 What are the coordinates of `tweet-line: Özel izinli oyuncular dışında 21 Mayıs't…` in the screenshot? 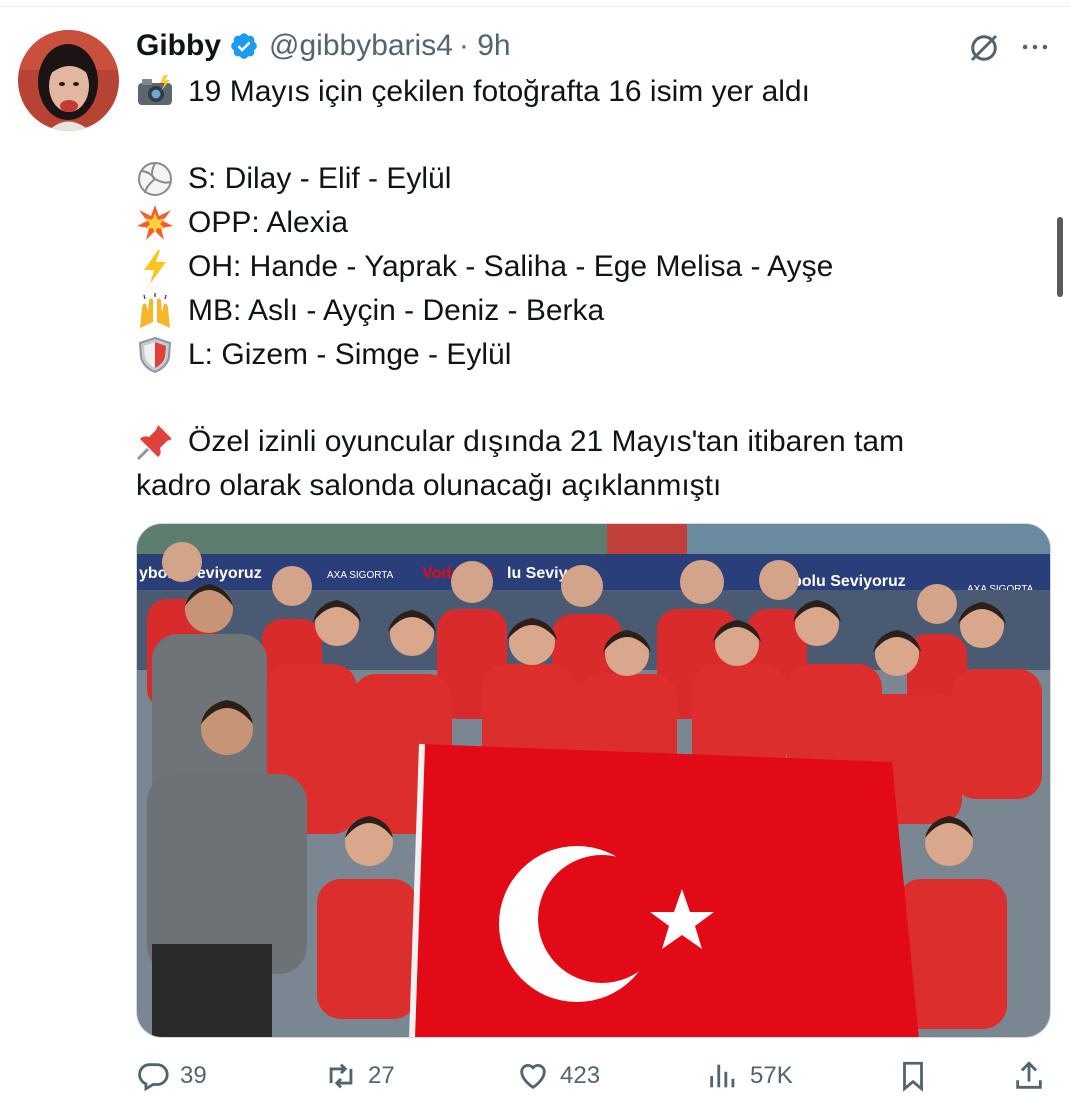 It's located at (586, 442).